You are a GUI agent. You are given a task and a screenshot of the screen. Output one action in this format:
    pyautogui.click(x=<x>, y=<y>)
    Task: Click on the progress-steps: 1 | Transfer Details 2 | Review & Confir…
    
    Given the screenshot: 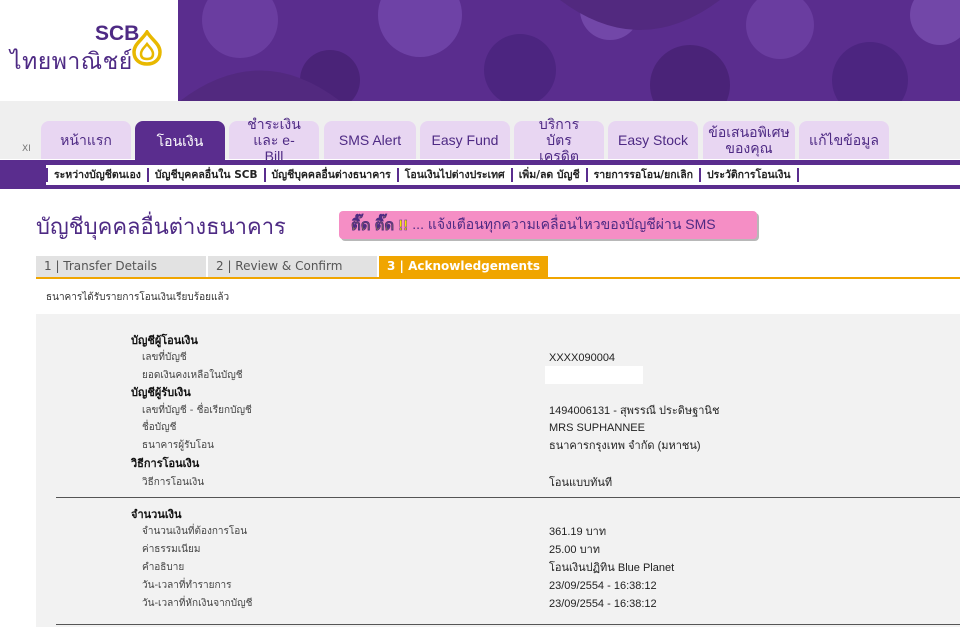 What is the action you would take?
    pyautogui.click(x=498, y=267)
    